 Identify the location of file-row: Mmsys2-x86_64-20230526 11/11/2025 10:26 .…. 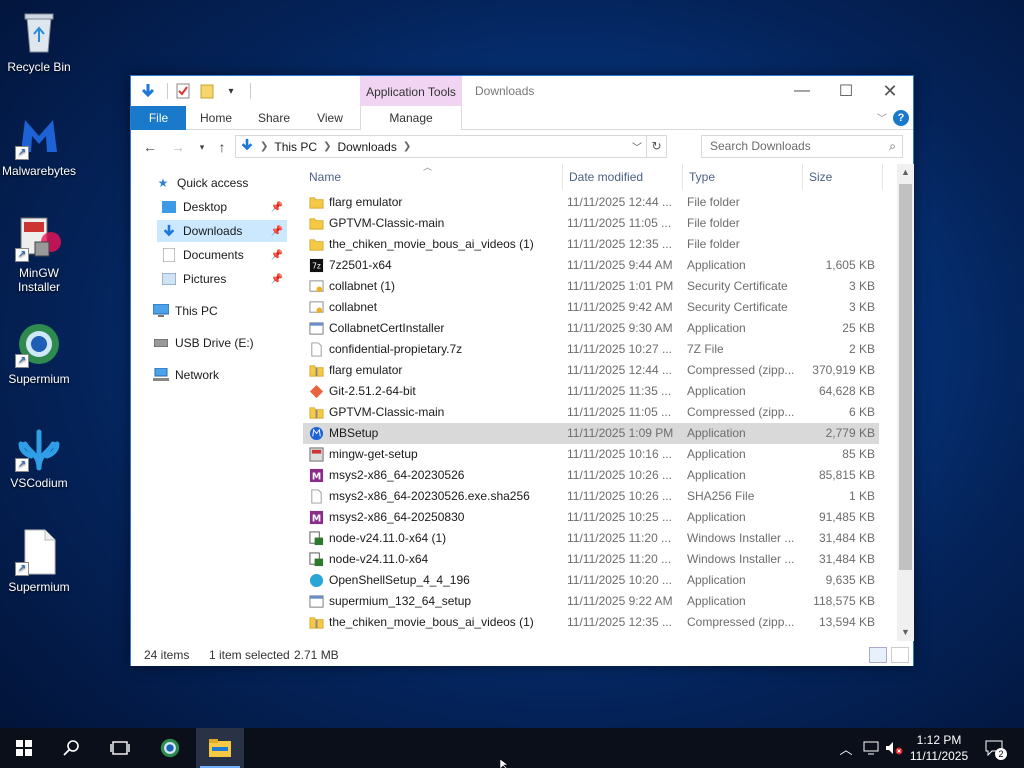
(591, 475).